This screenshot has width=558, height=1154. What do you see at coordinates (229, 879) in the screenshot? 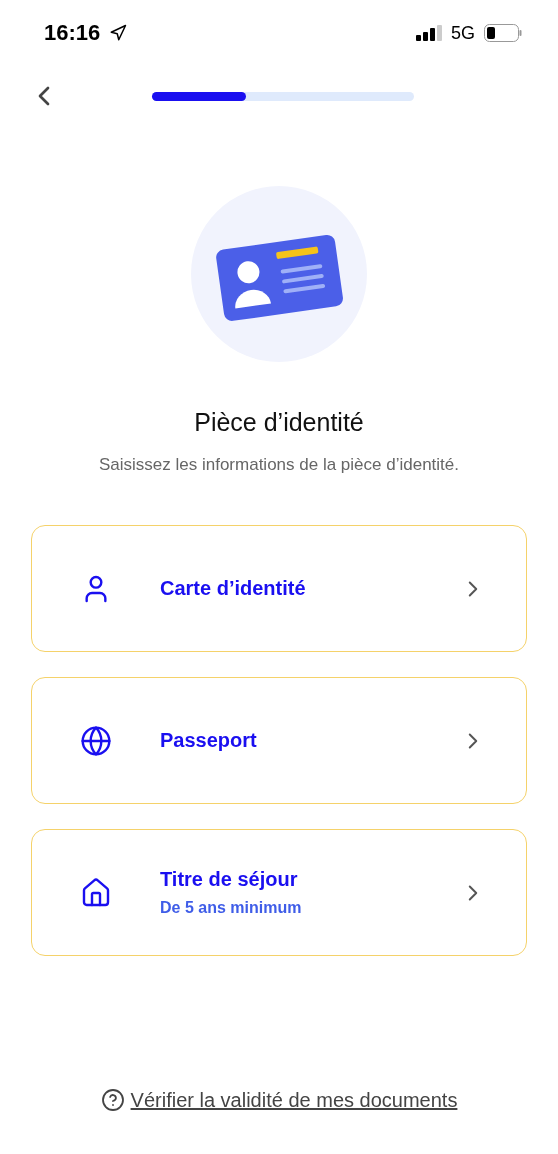
I see `option-label: Titre de séjour` at bounding box center [229, 879].